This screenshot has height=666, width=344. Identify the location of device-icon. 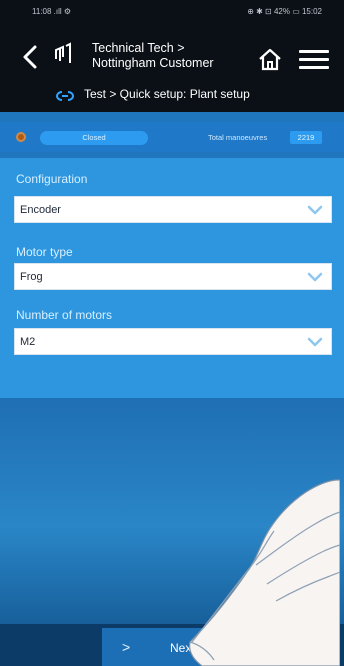
(63, 52).